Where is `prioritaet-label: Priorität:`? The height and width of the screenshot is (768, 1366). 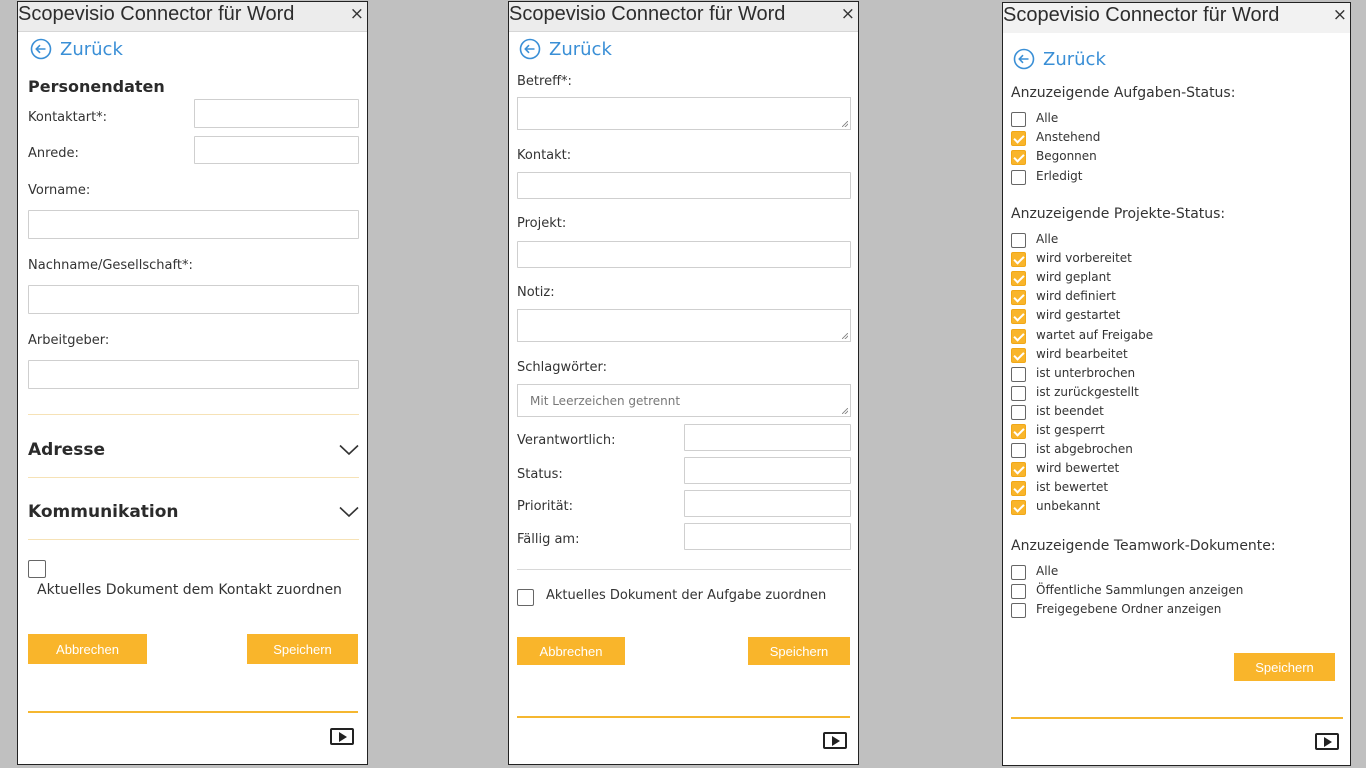
prioritaet-label: Priorität: is located at coordinates (545, 506).